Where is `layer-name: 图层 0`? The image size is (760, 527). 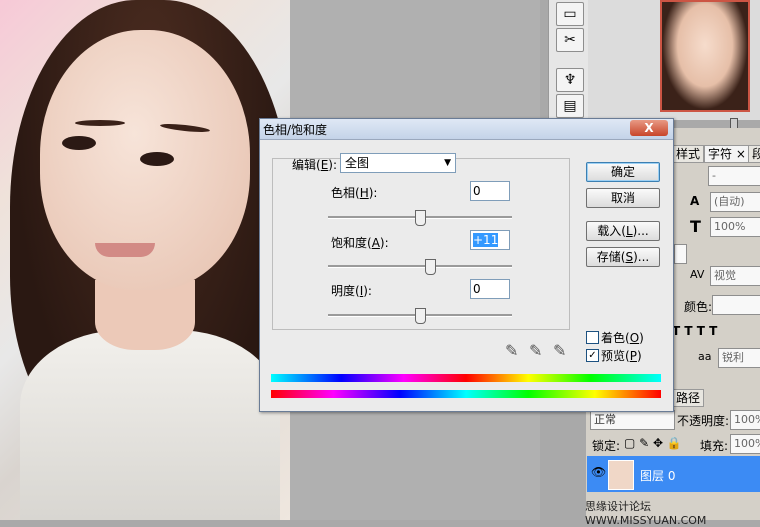
layer-name: 图层 0 is located at coordinates (657, 475).